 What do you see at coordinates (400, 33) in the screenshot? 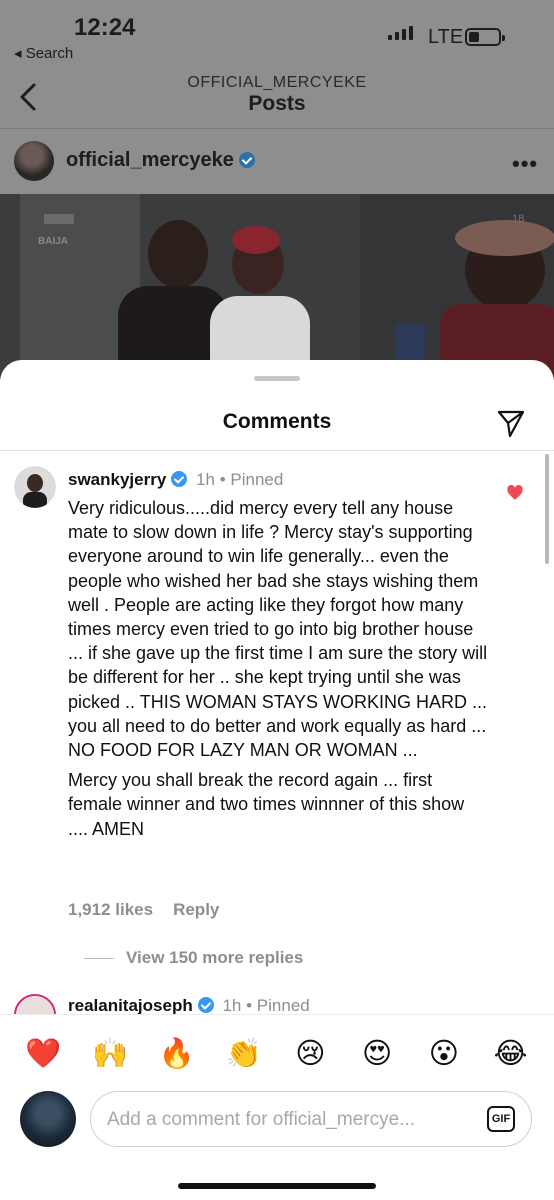
I see `signal-icon` at bounding box center [400, 33].